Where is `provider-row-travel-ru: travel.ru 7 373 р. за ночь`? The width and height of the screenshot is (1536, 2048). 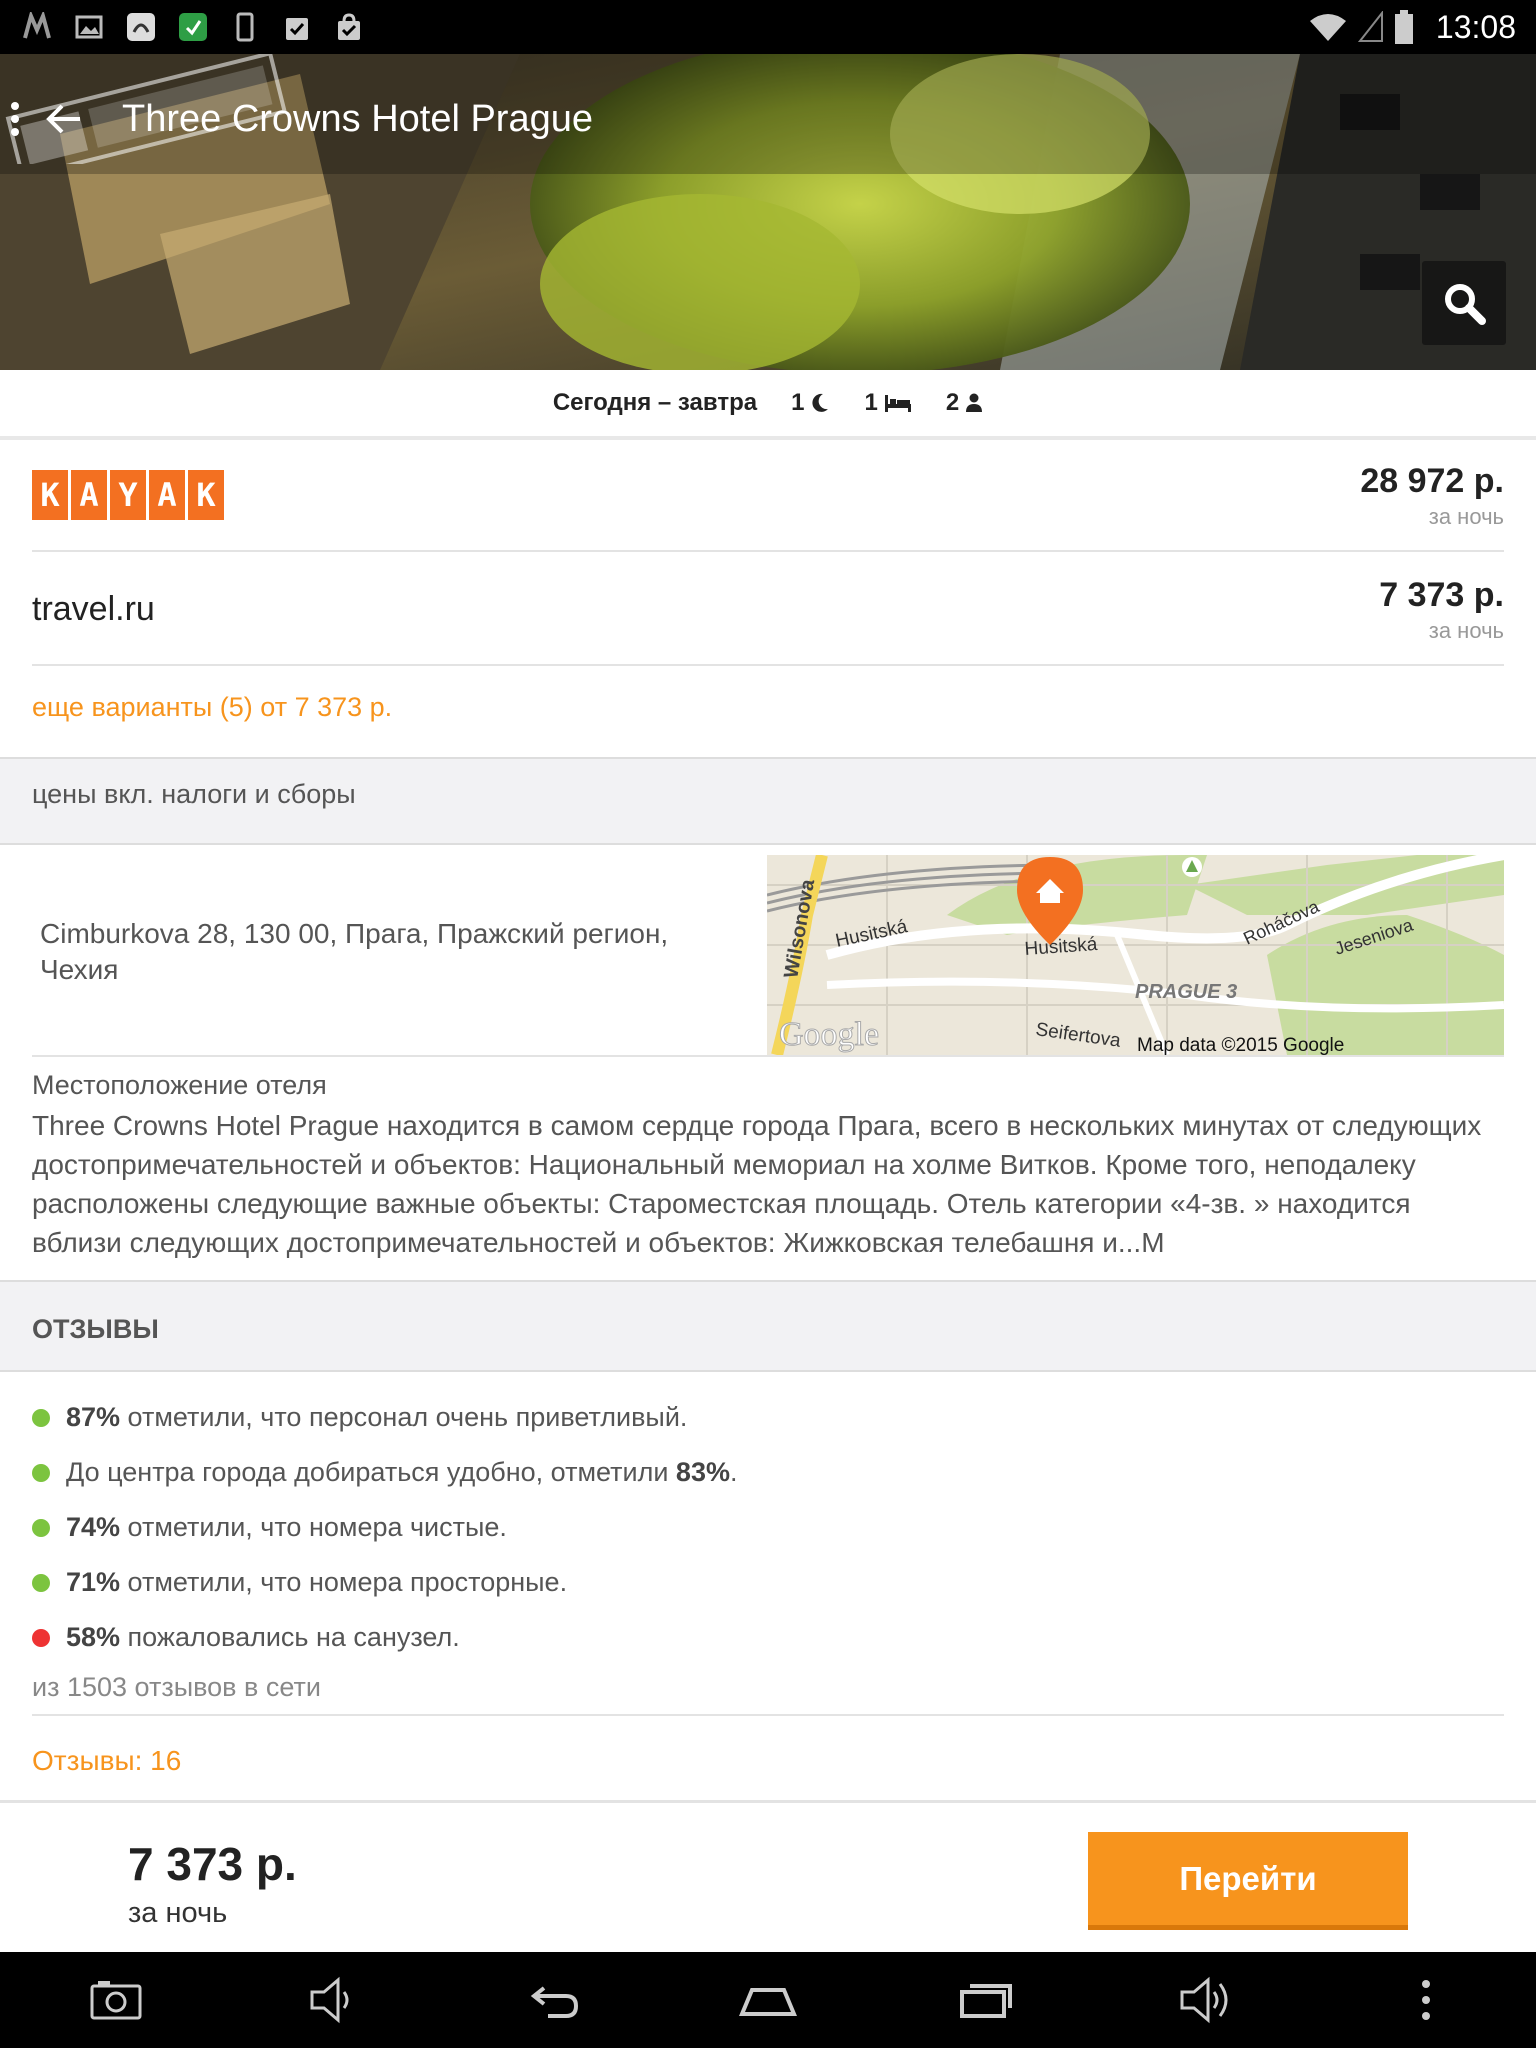 provider-row-travel-ru: travel.ru 7 373 р. за ночь is located at coordinates (768, 610).